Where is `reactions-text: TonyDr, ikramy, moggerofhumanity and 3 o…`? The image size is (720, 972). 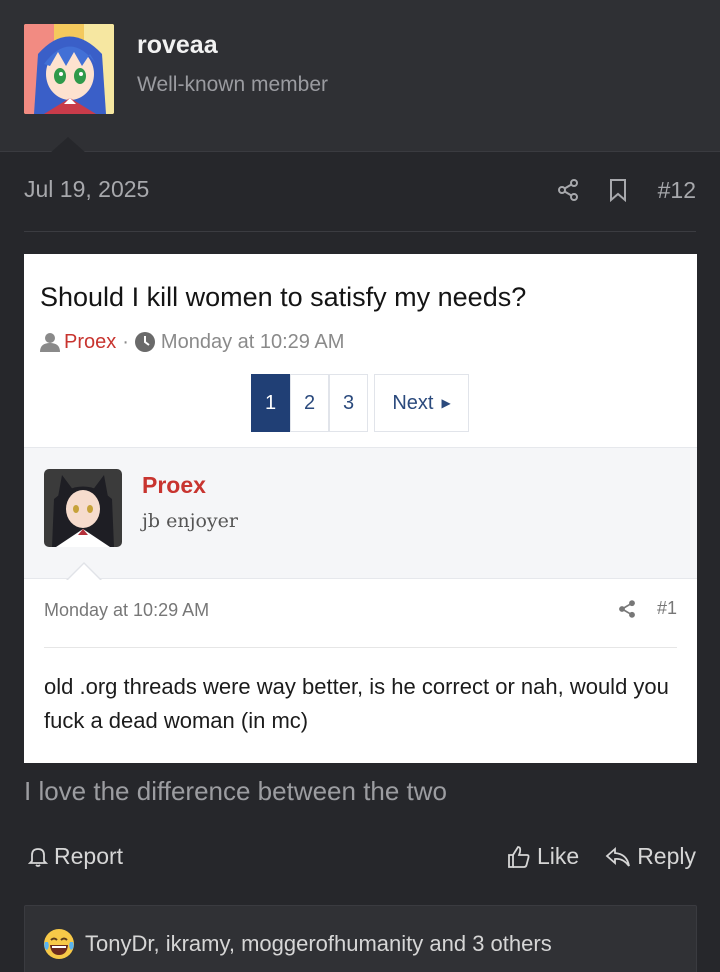 reactions-text: TonyDr, ikramy, moggerofhumanity and 3 o… is located at coordinates (318, 943).